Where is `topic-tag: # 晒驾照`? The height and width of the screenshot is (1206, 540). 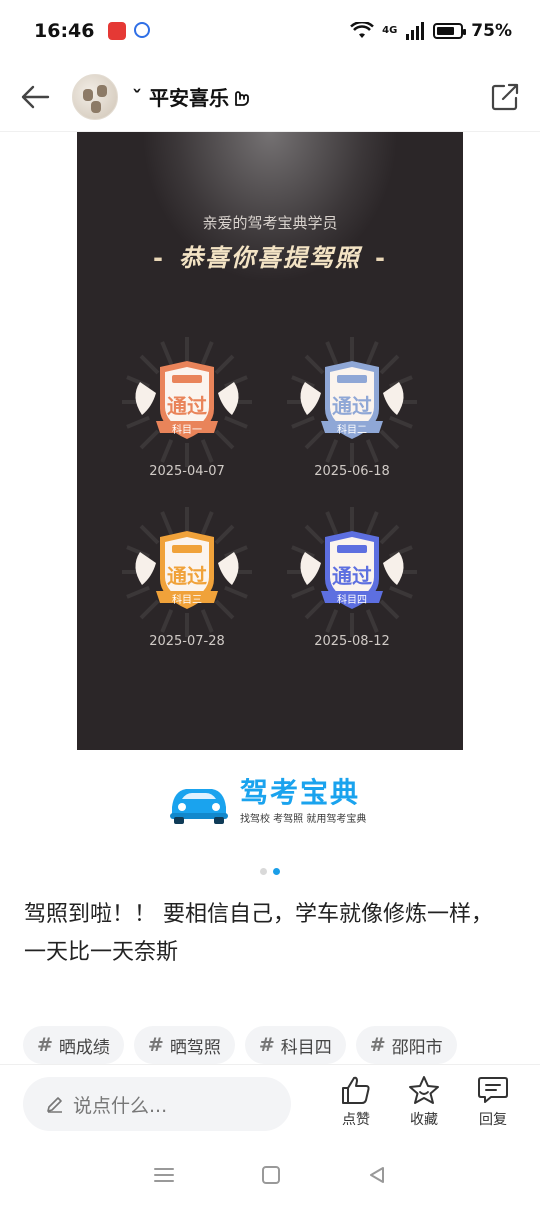 topic-tag: # 晒驾照 is located at coordinates (184, 1045).